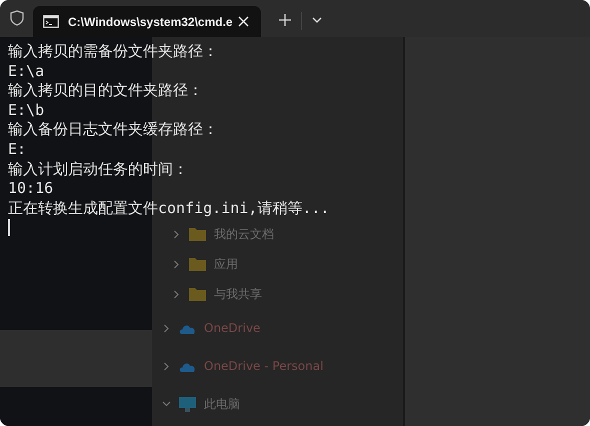 Image resolution: width=590 pixels, height=426 pixels. I want to click on nav-item-label: 此电脑, so click(222, 404).